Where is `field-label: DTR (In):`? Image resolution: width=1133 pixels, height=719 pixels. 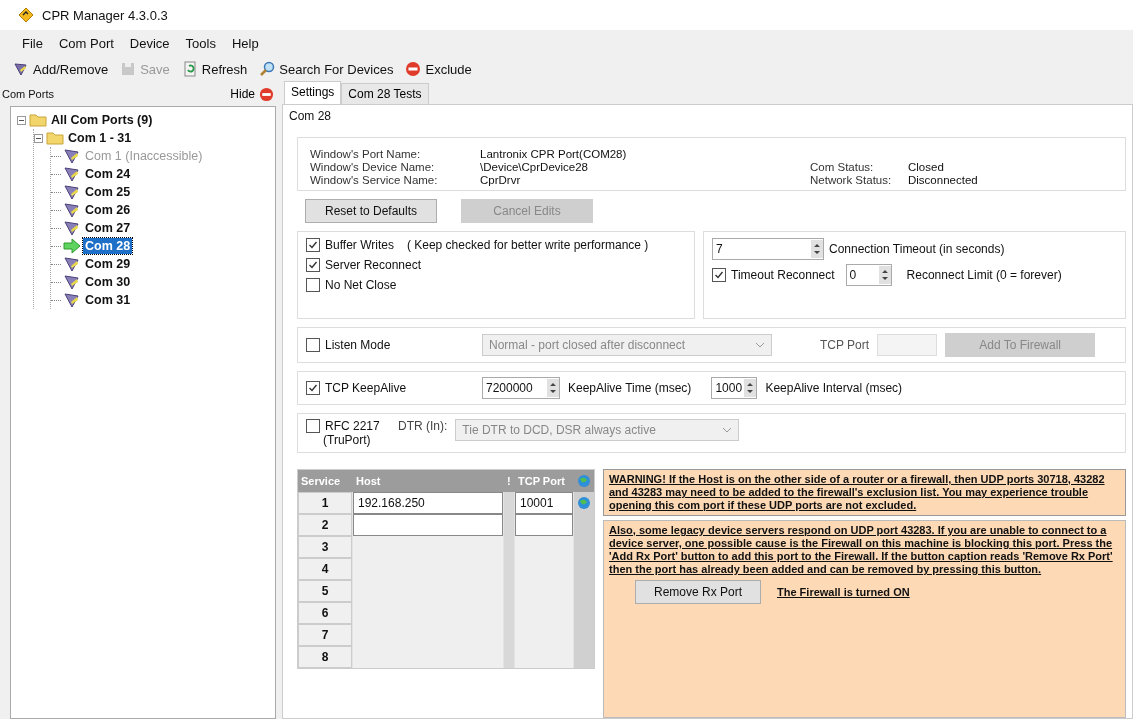
field-label: DTR (In): is located at coordinates (423, 426).